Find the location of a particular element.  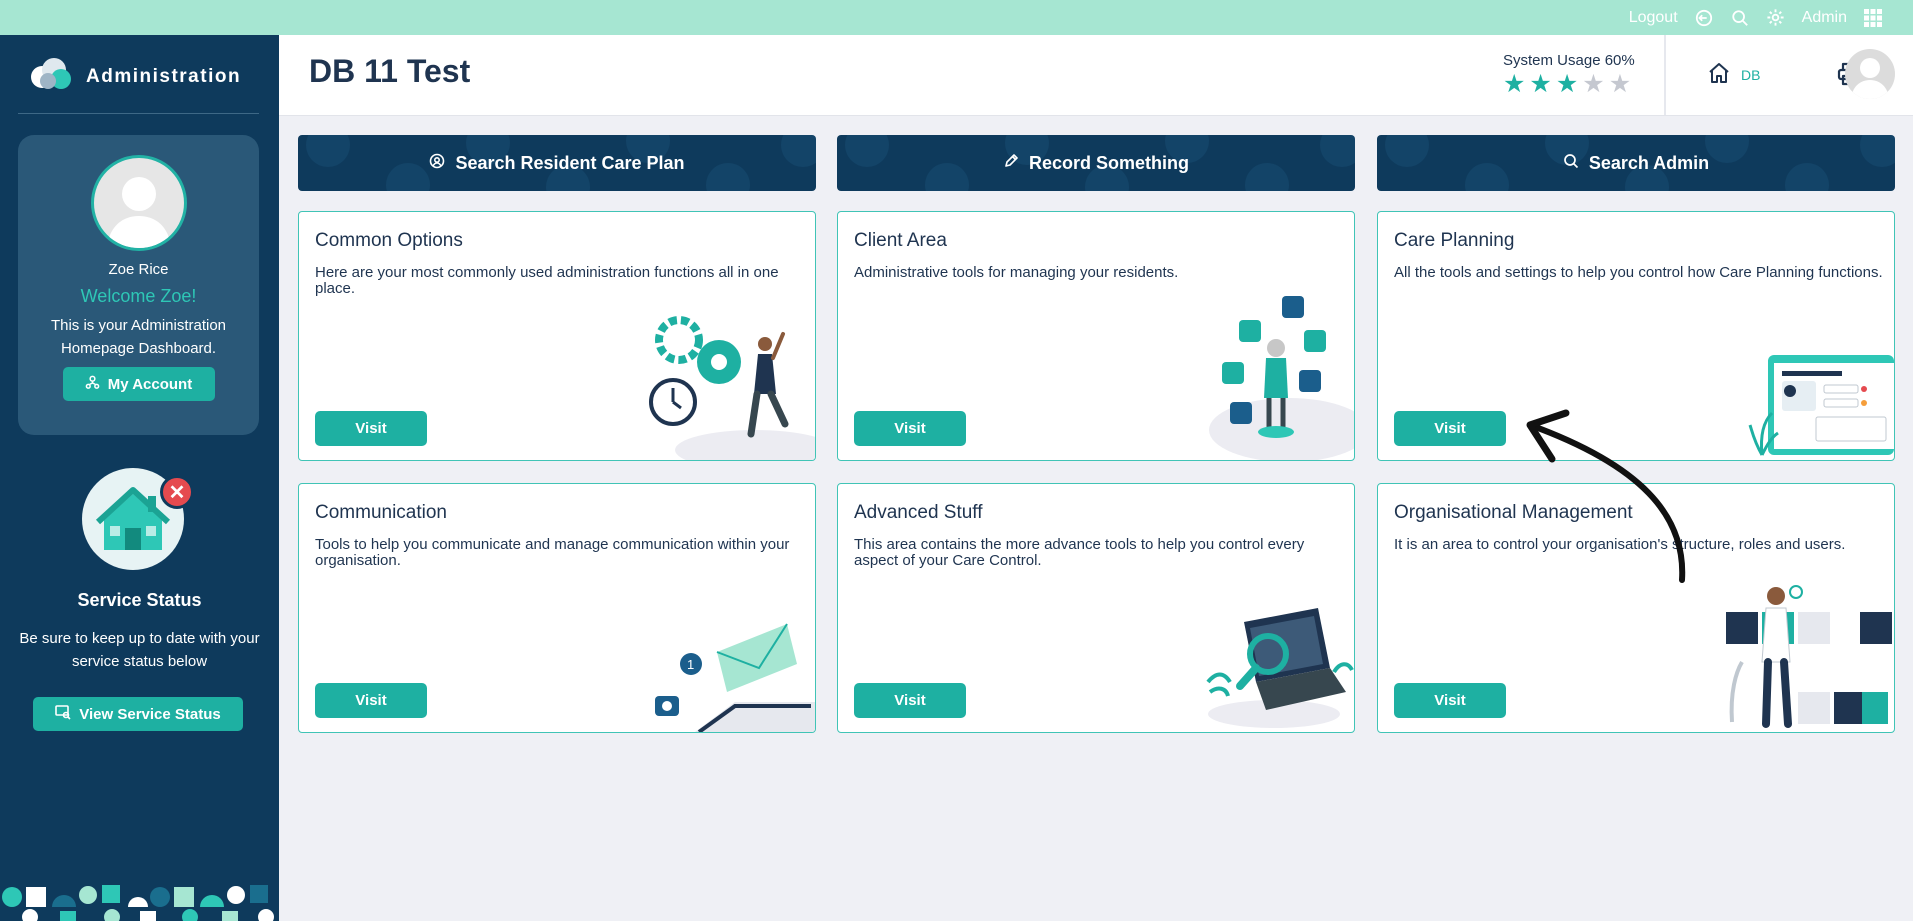

brand-title: Administration is located at coordinates (164, 76).